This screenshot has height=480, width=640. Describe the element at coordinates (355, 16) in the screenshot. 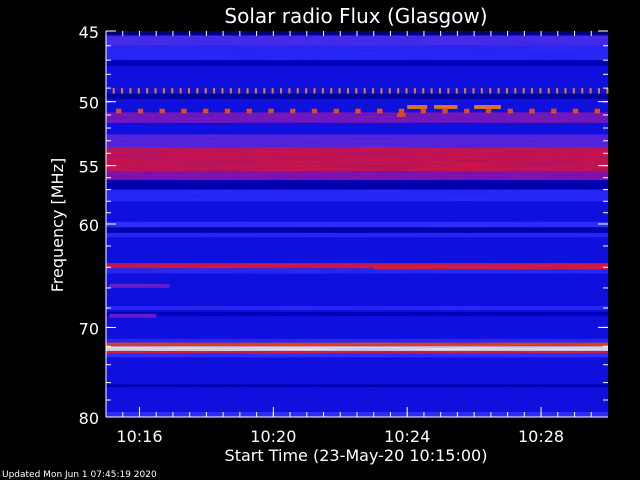

I see `chart-title: Solar radio Flux (Glasgow)` at that location.